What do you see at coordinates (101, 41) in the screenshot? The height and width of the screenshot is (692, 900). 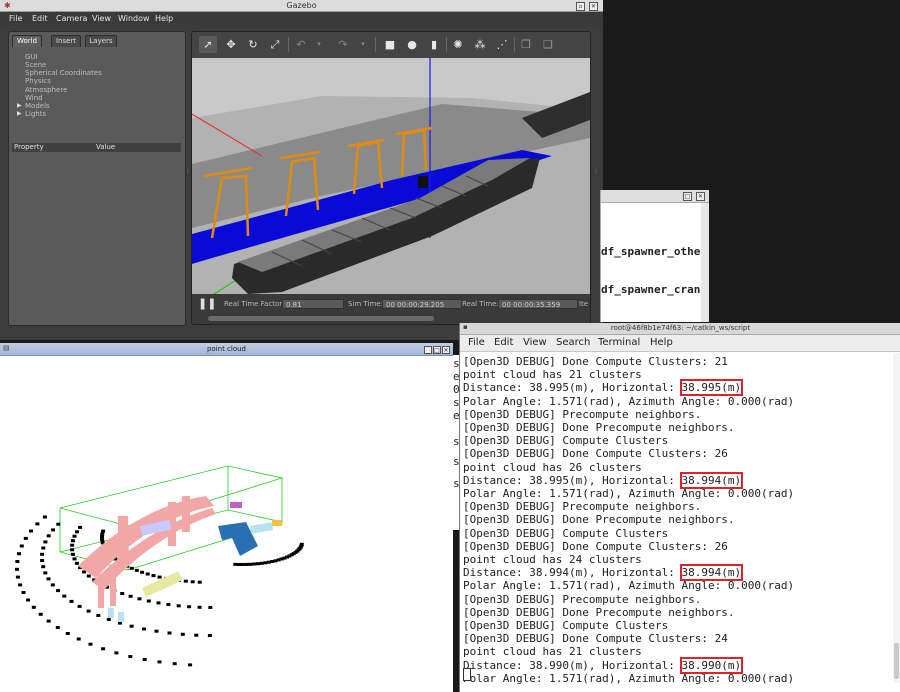 I see `tab-layers: Layers` at bounding box center [101, 41].